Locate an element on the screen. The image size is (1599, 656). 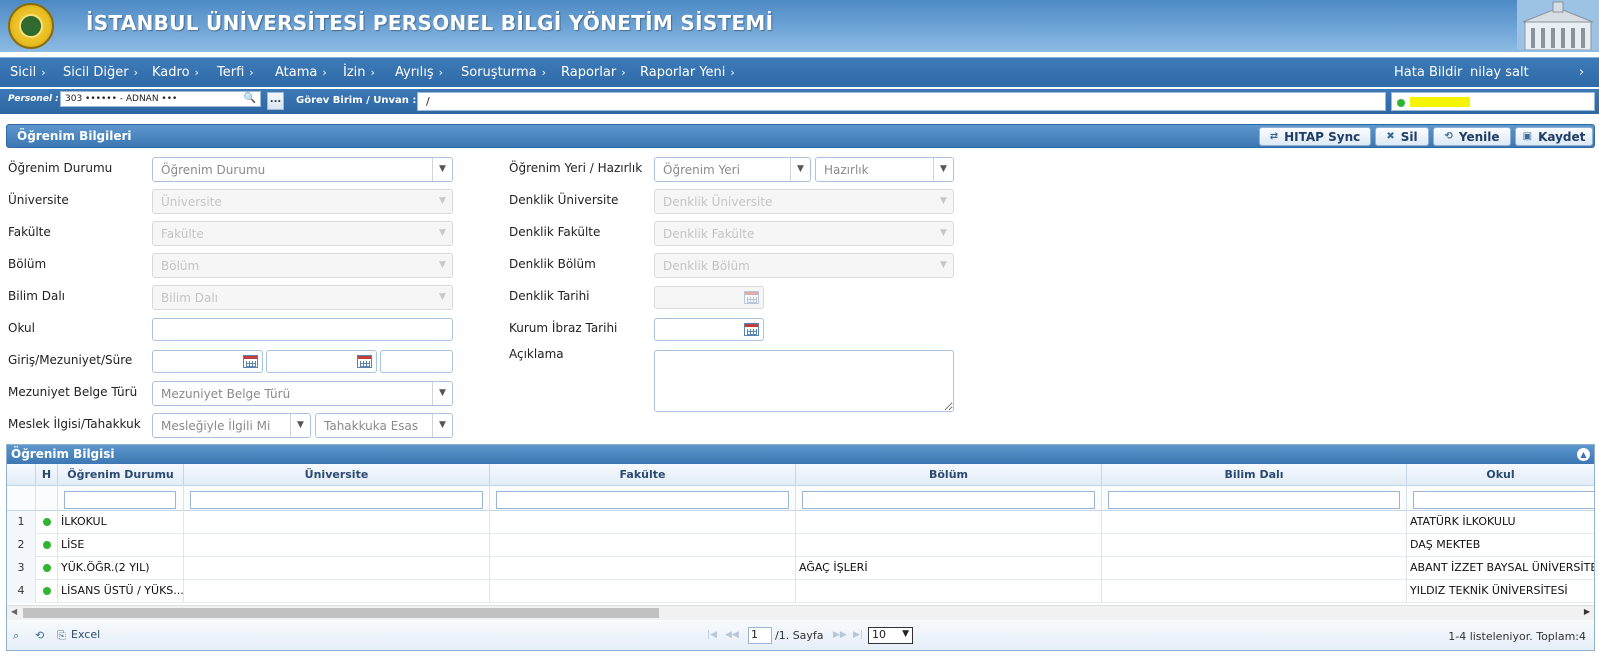
sure-input is located at coordinates (416, 361).